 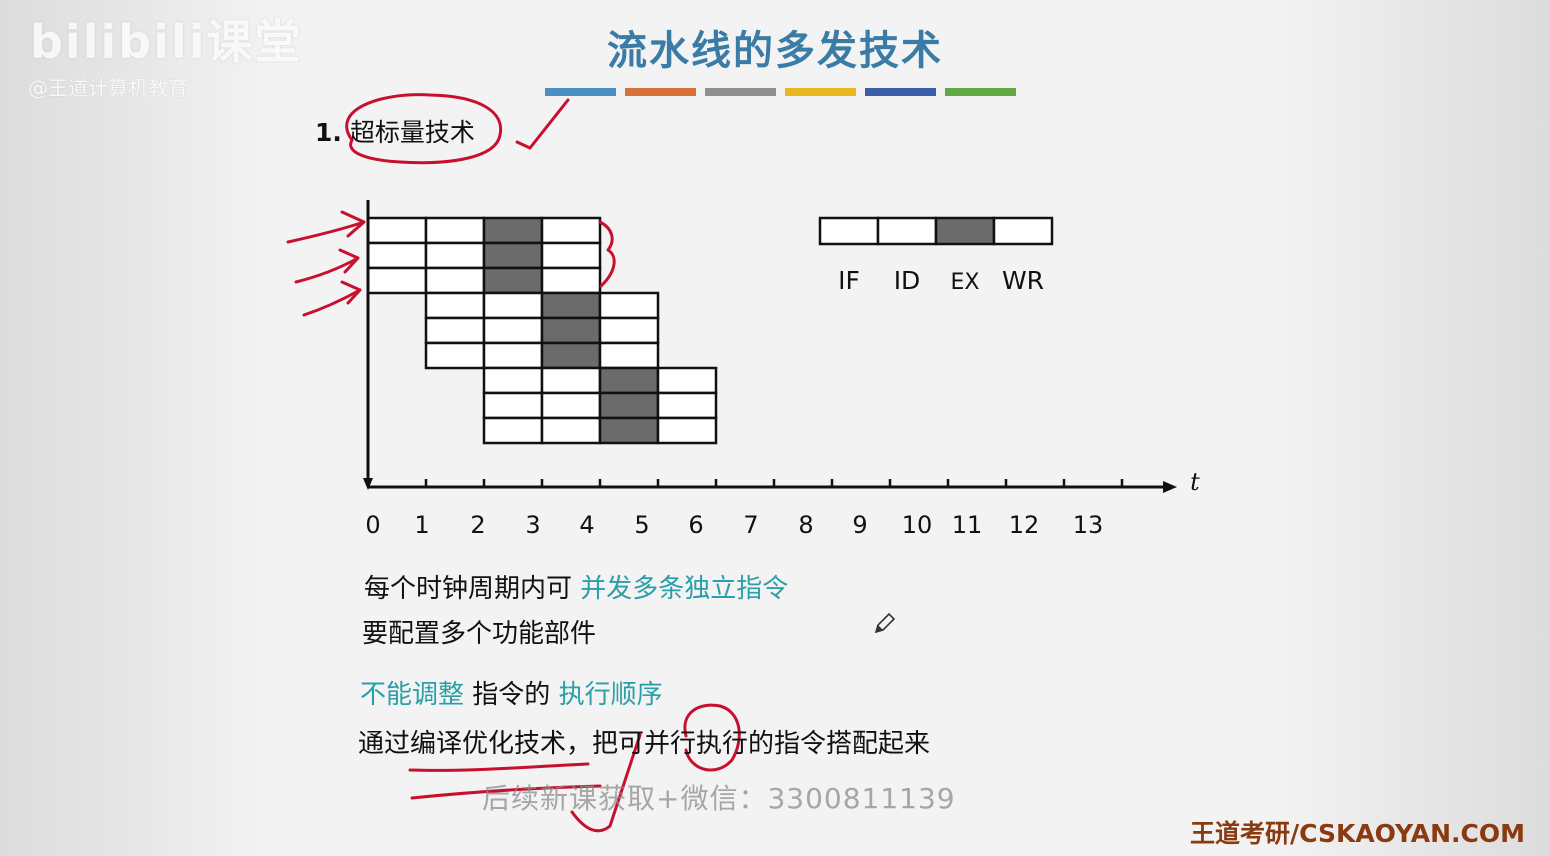 What do you see at coordinates (695, 525) in the screenshot?
I see `tick-label: 6` at bounding box center [695, 525].